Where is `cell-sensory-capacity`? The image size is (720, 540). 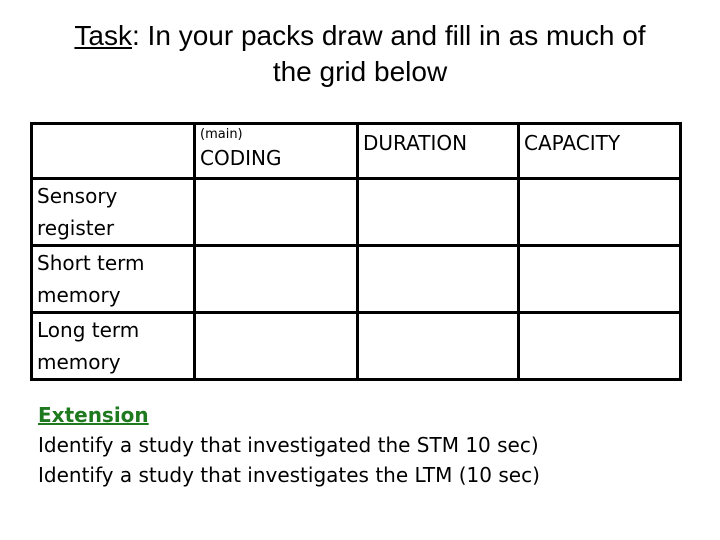 cell-sensory-capacity is located at coordinates (599, 212).